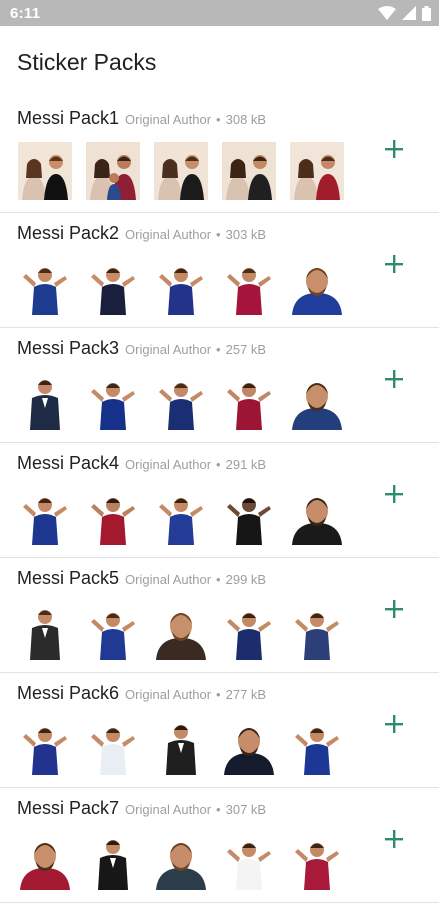 The image size is (439, 903). Describe the element at coordinates (426, 13) in the screenshot. I see `battery-icon` at that location.